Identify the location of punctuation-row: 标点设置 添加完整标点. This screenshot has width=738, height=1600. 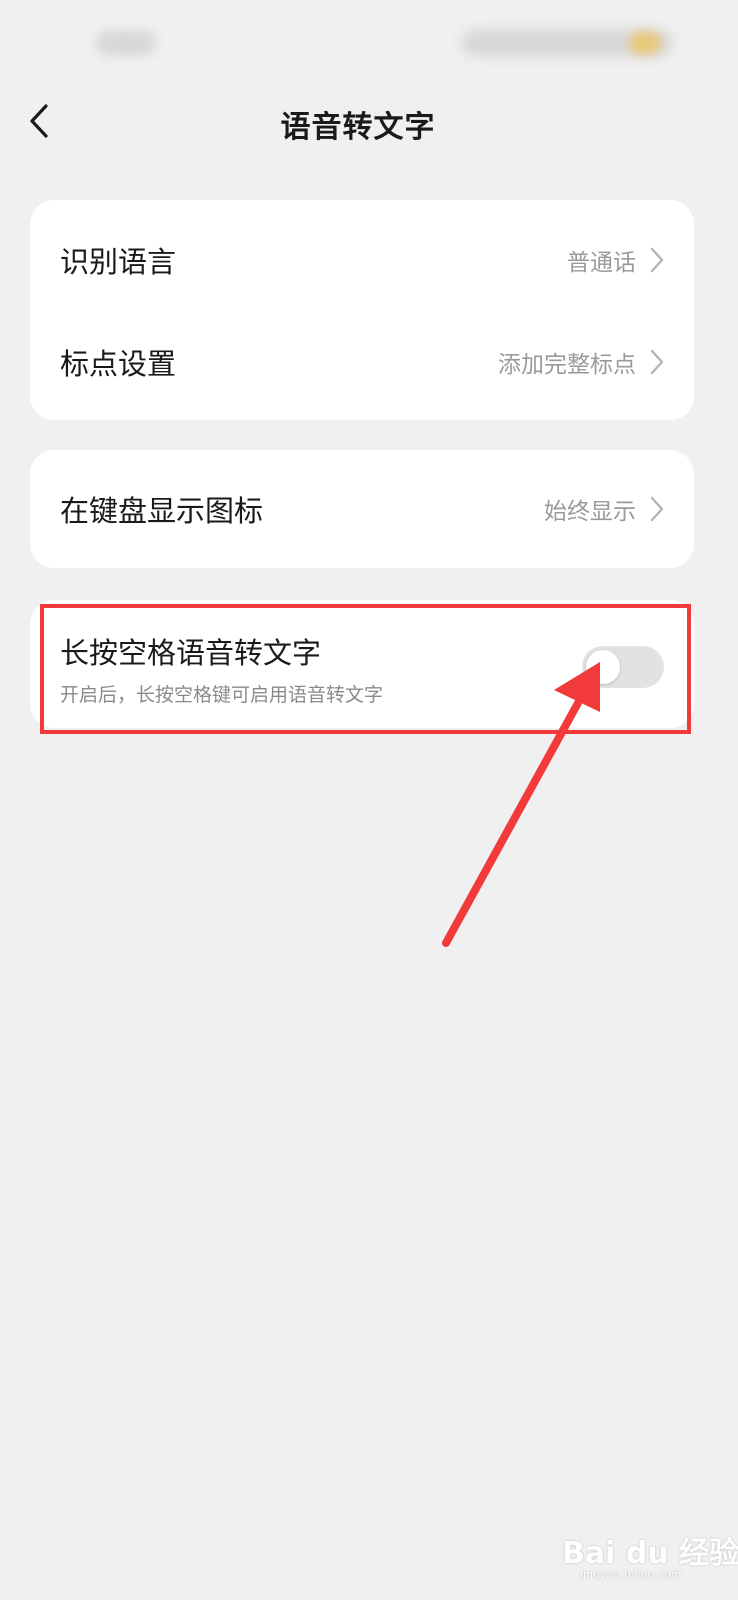
(362, 362).